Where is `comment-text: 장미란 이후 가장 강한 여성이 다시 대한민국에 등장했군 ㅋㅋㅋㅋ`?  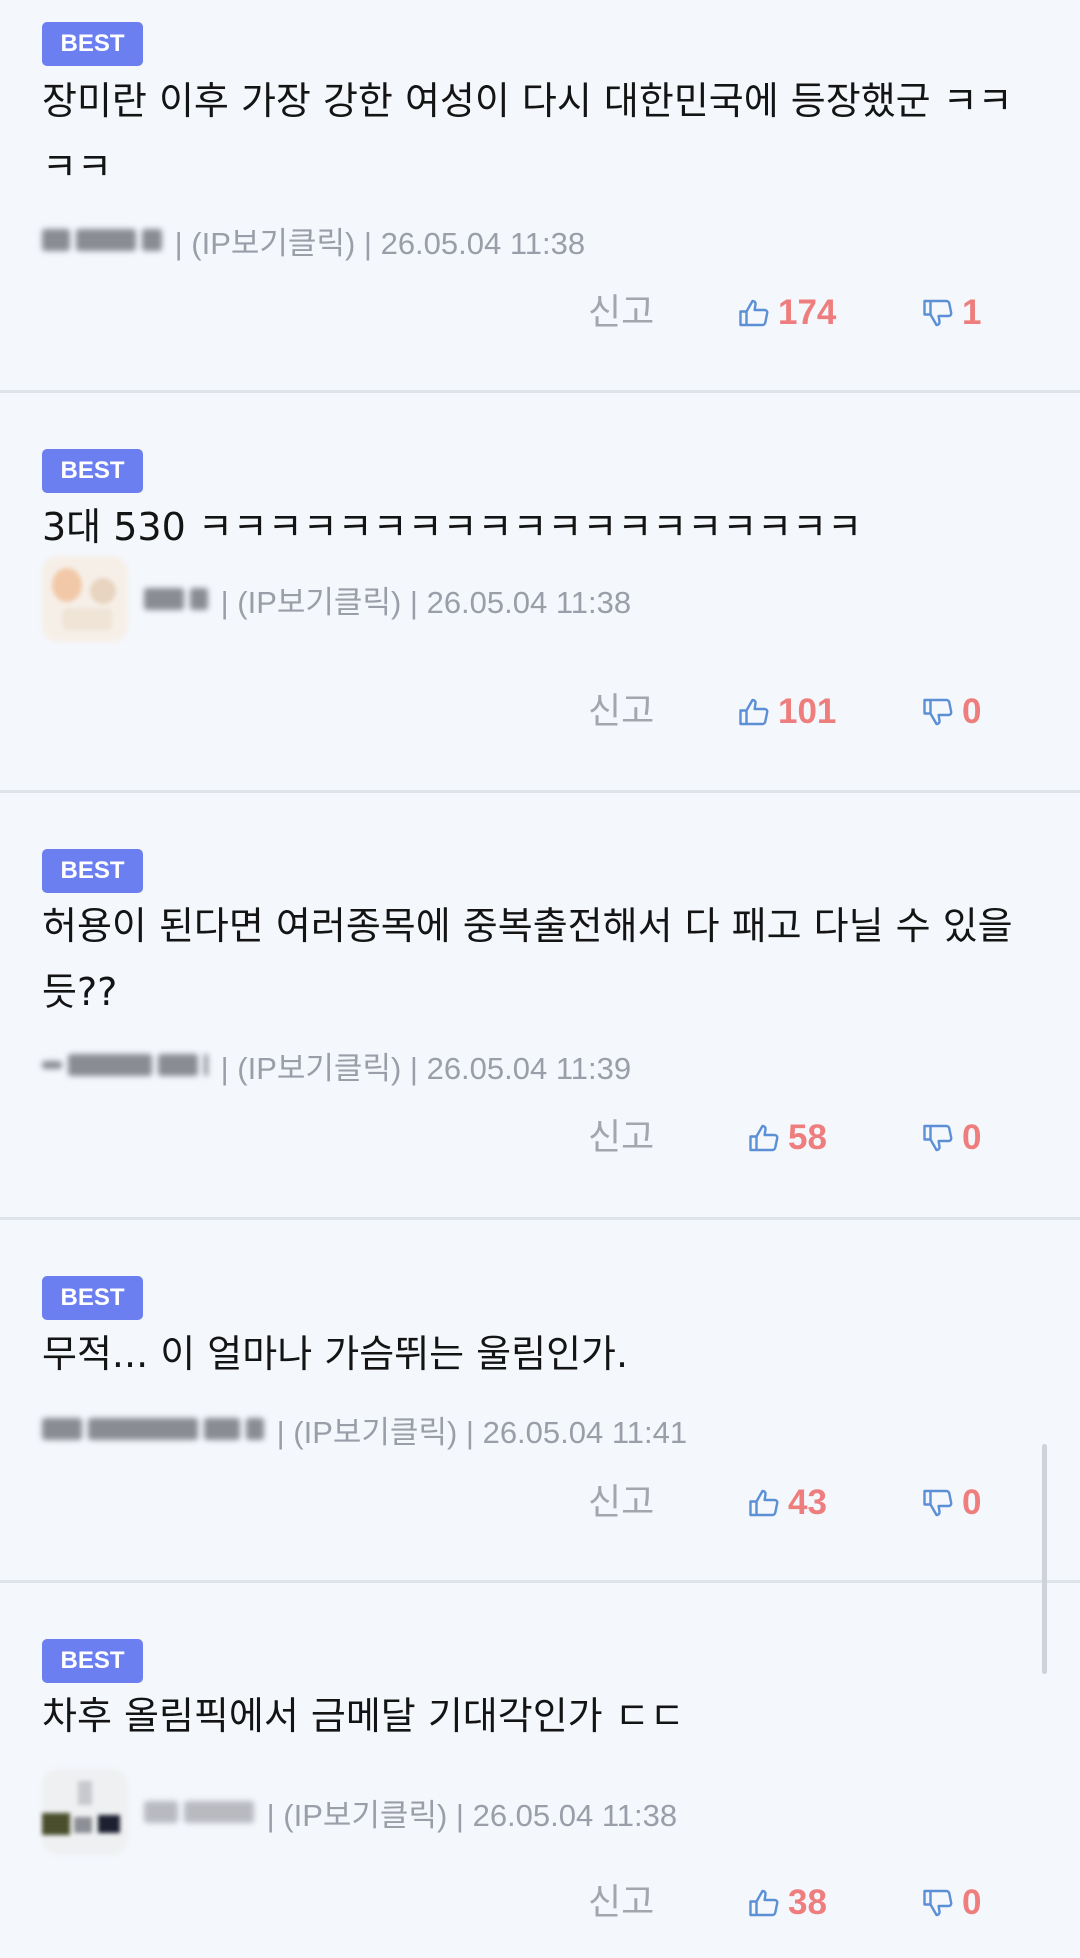
comment-text: 장미란 이후 가장 강한 여성이 다시 대한민국에 등장했군 ㅋㅋㅋㅋ is located at coordinates (527, 134).